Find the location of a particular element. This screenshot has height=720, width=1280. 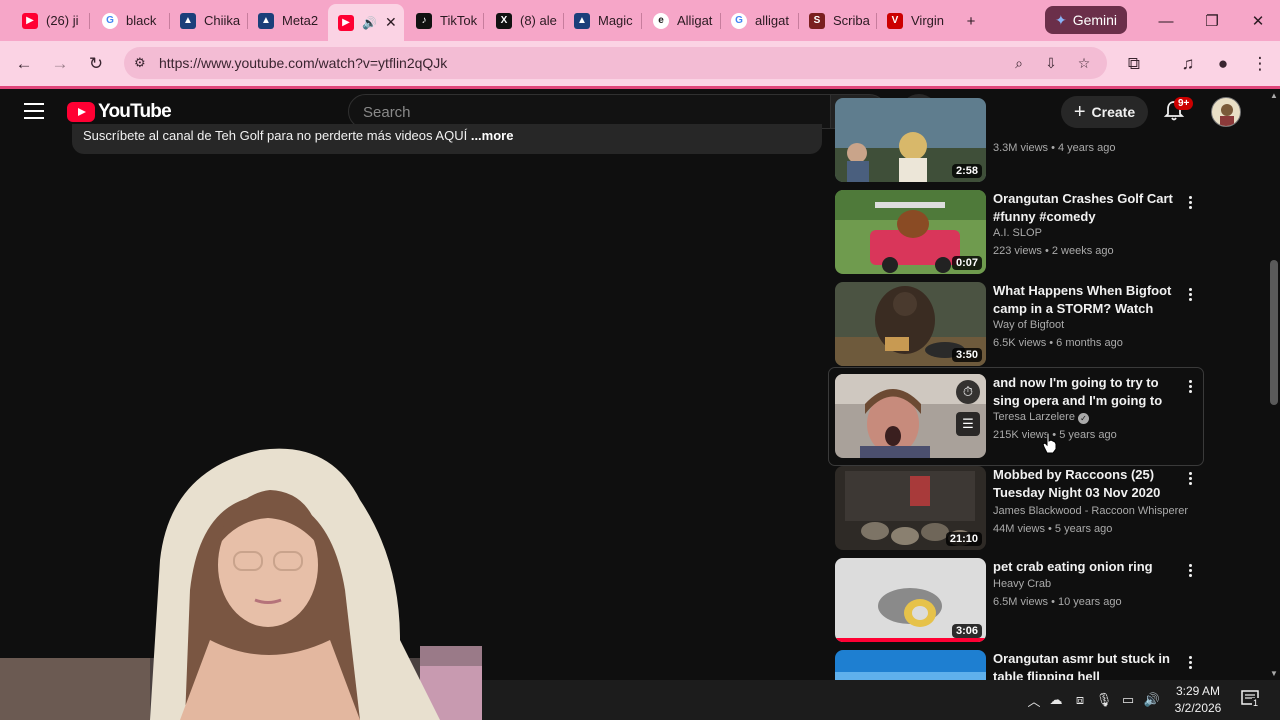

browser-tab-active: ▶ 🔊 ✕ is located at coordinates (366, 22).